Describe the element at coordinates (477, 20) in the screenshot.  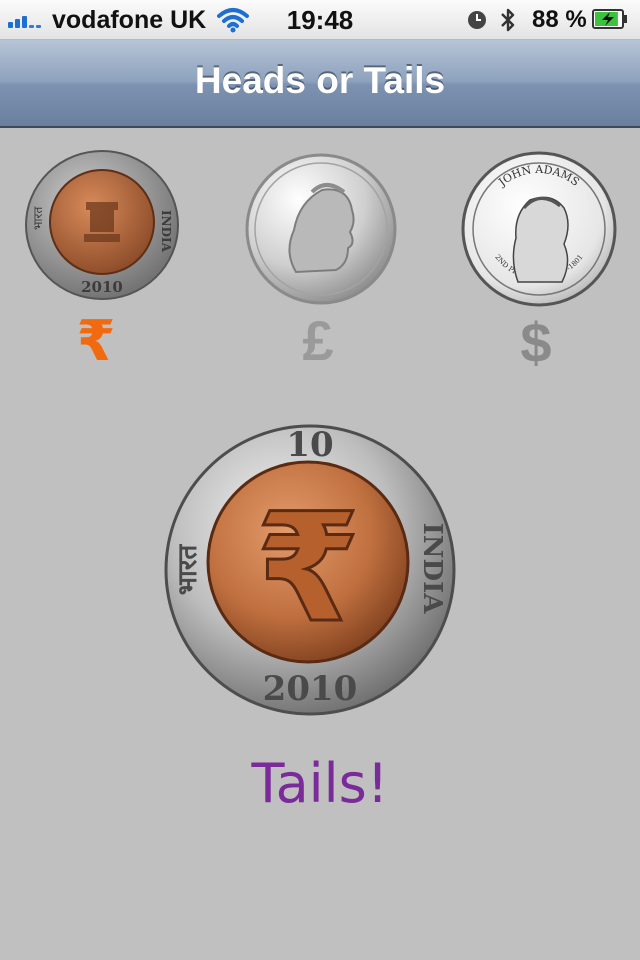
I see `alarm-clock-icon` at that location.